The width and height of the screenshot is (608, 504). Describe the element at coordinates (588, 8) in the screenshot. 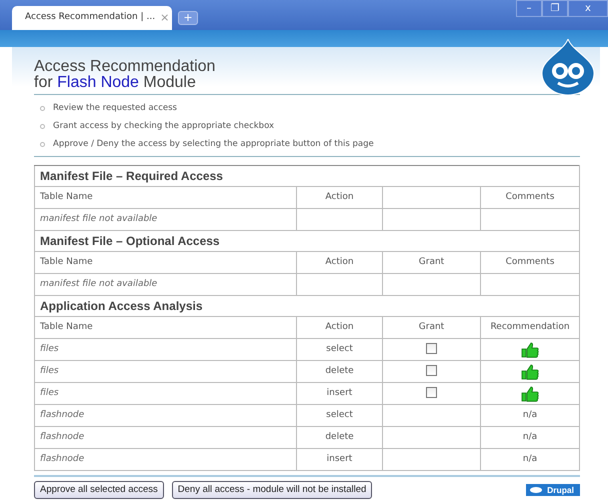

I see `close-button: x` at that location.